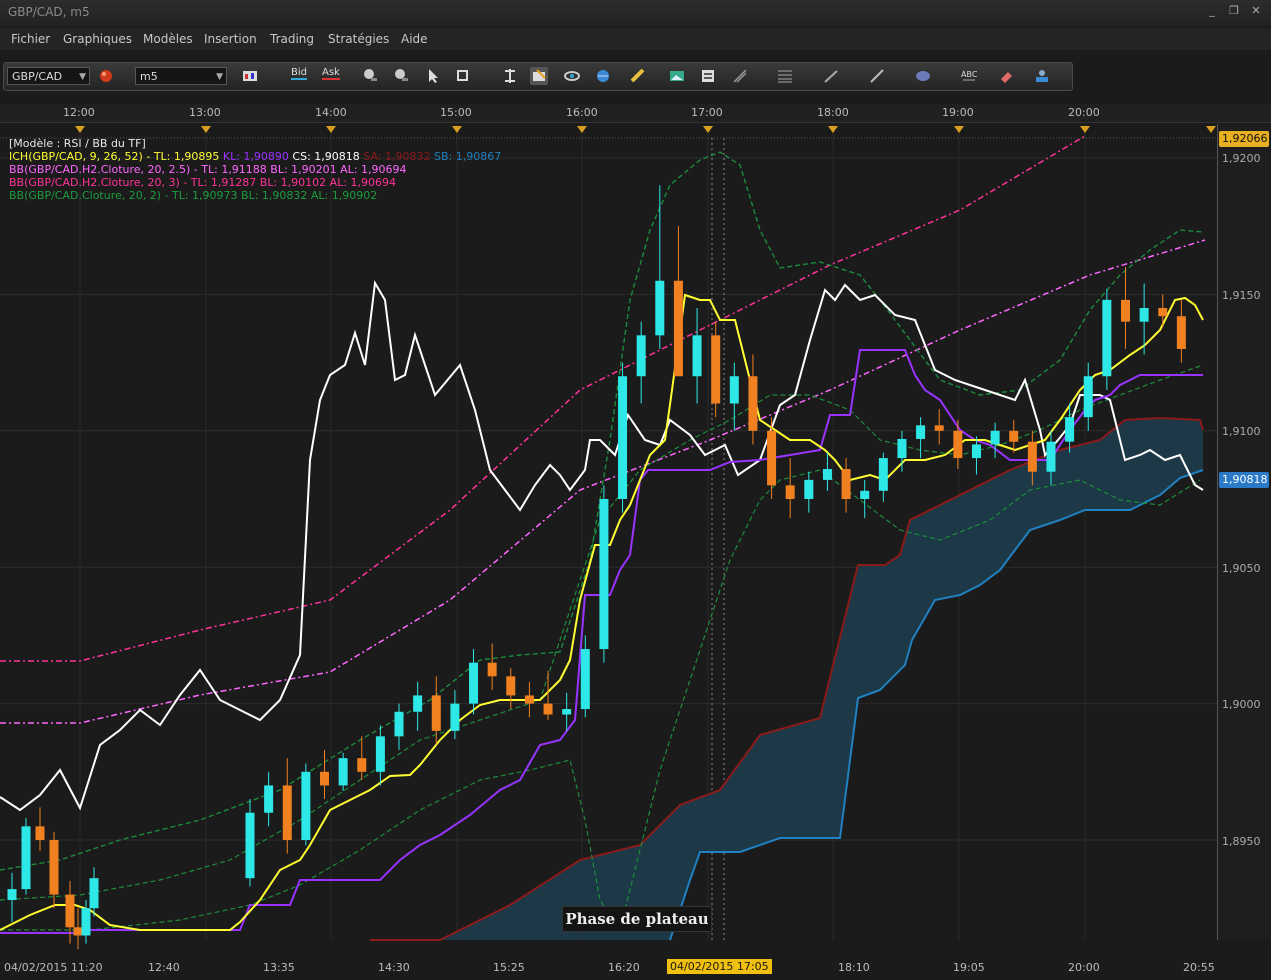  What do you see at coordinates (53, 967) in the screenshot?
I see `time-tick: 04/02/2015 11:20` at bounding box center [53, 967].